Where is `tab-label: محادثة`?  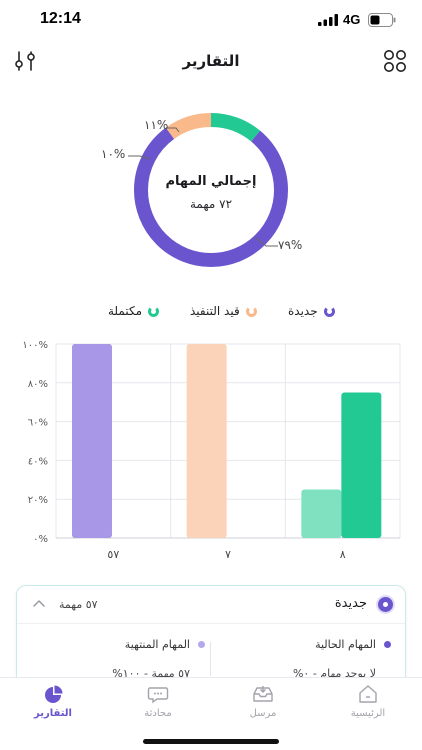
tab-label: محادثة is located at coordinates (158, 713).